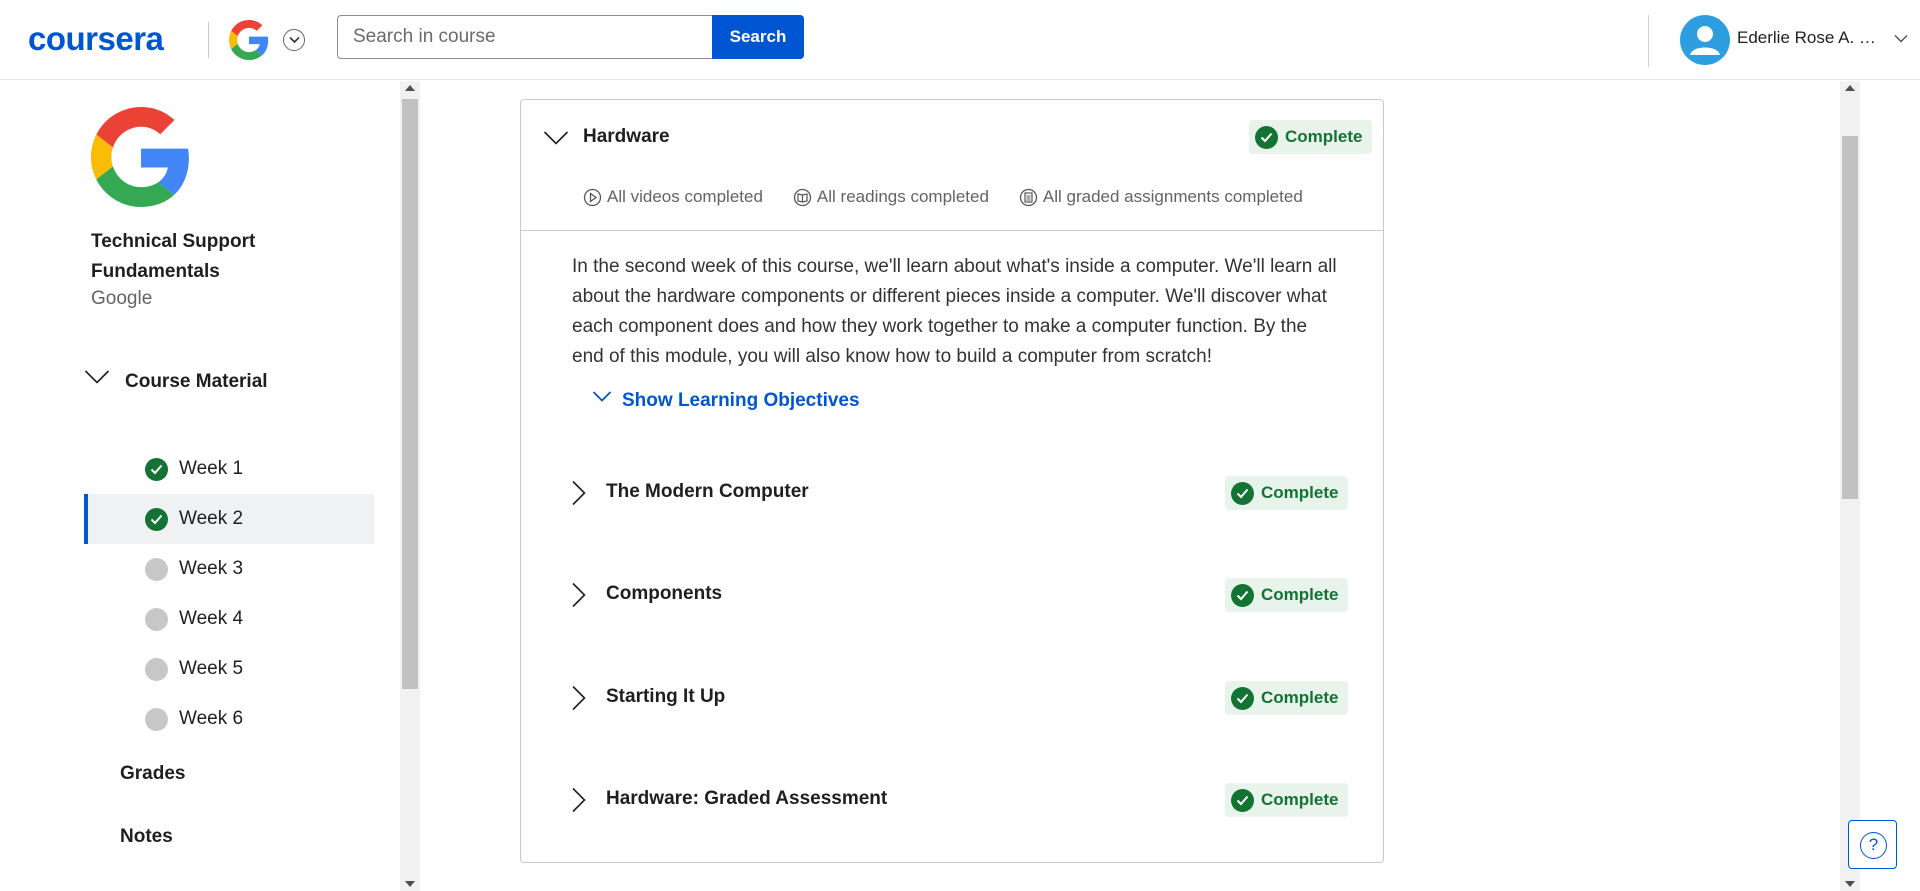  Describe the element at coordinates (891, 197) in the screenshot. I see `stat-readings: All readings completed` at that location.